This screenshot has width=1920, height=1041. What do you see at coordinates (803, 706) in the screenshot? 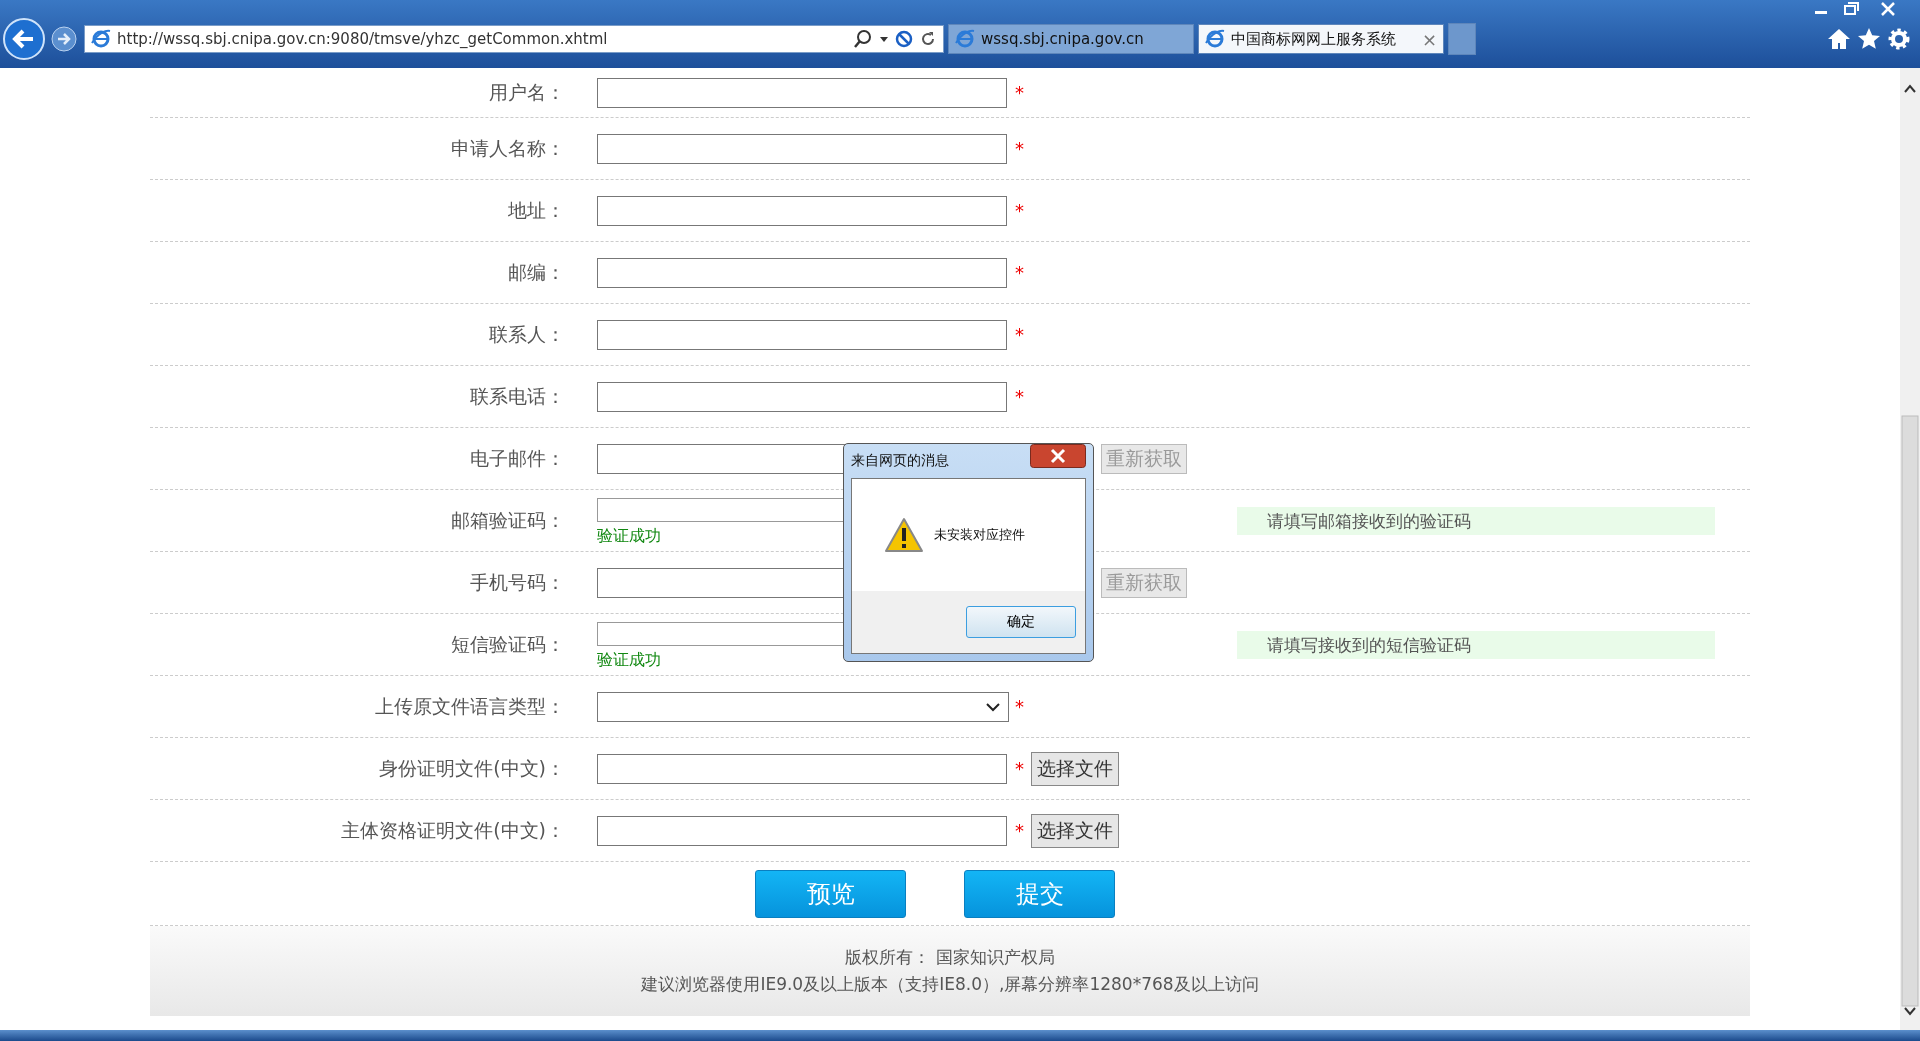
I see `language-select` at bounding box center [803, 706].